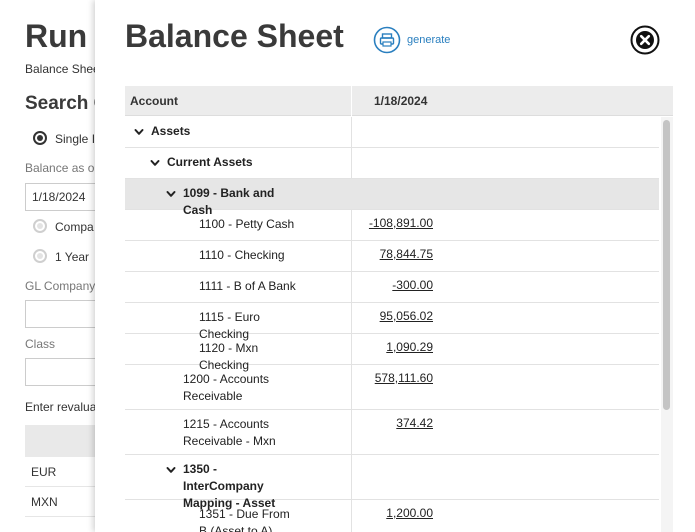  Describe the element at coordinates (72, 257) in the screenshot. I see `radio-year-label: 1 Year` at that location.